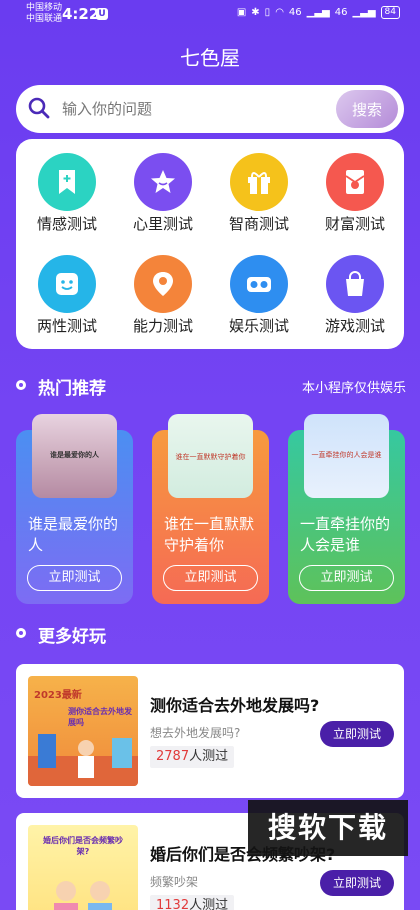 This screenshot has width=420, height=910. Describe the element at coordinates (267, 12) in the screenshot. I see `vibrate-icon: ▯` at that location.